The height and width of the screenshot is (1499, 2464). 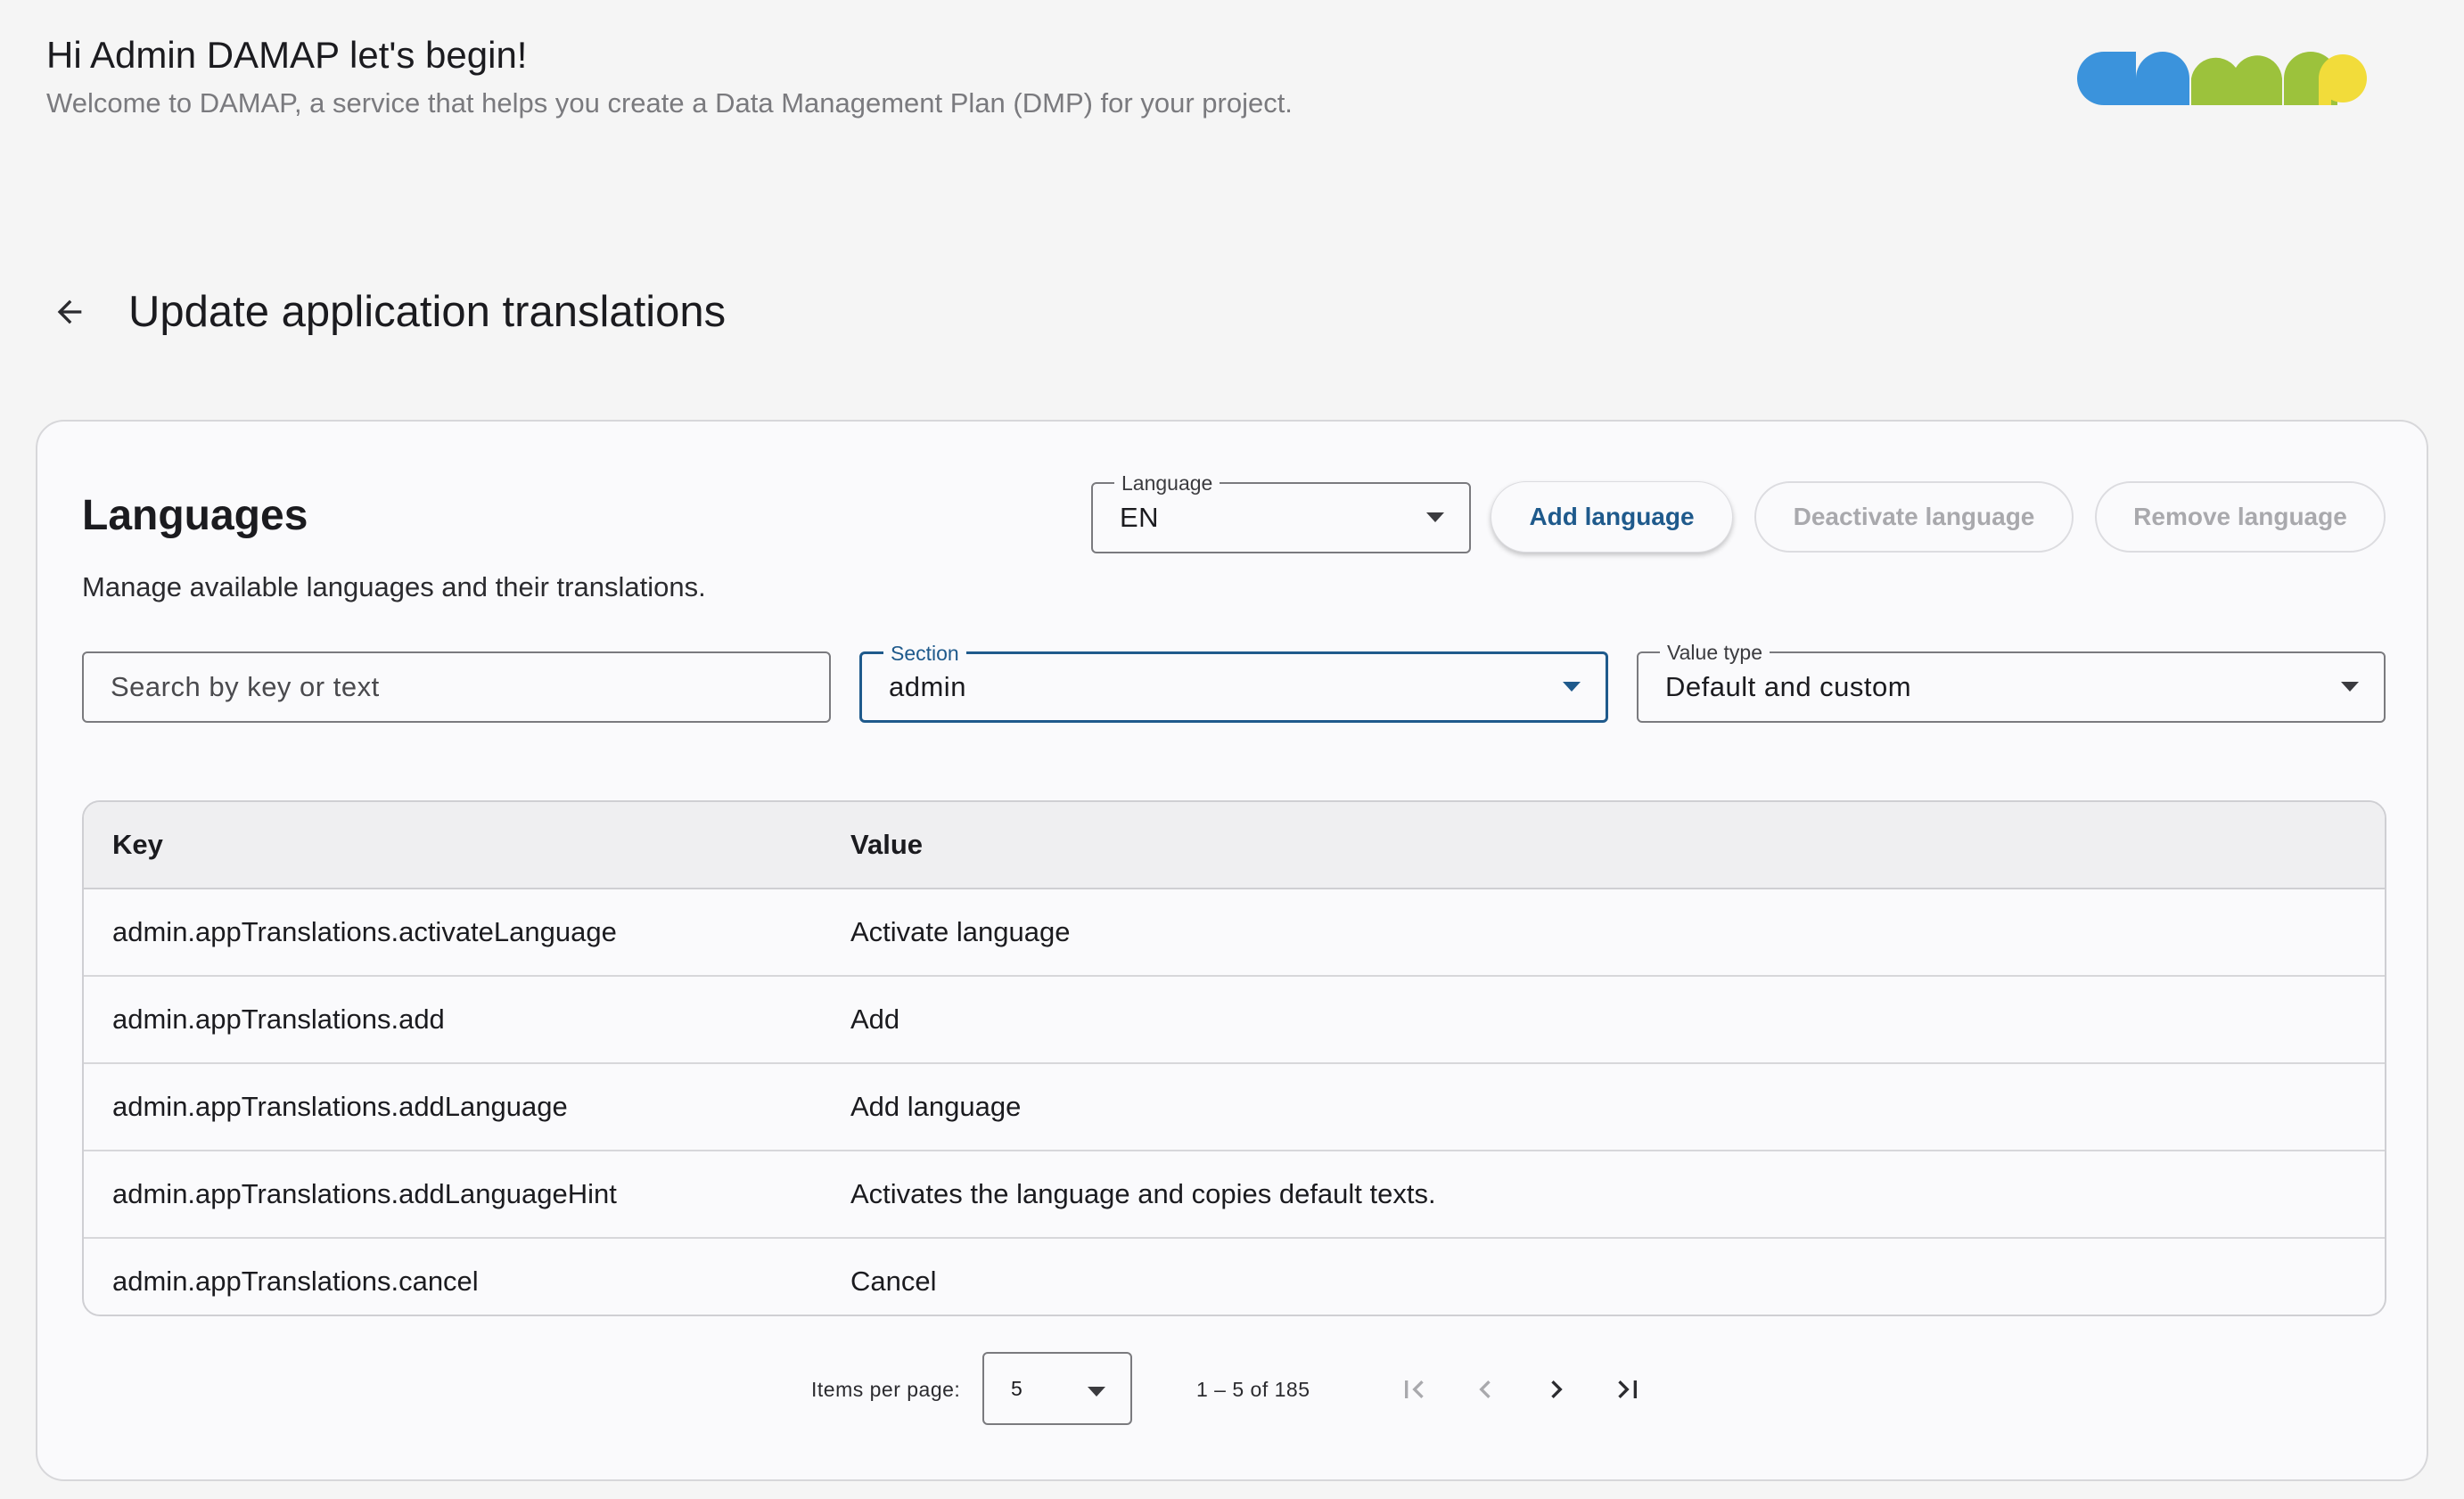 I want to click on row-value: Add, so click(x=875, y=1019).